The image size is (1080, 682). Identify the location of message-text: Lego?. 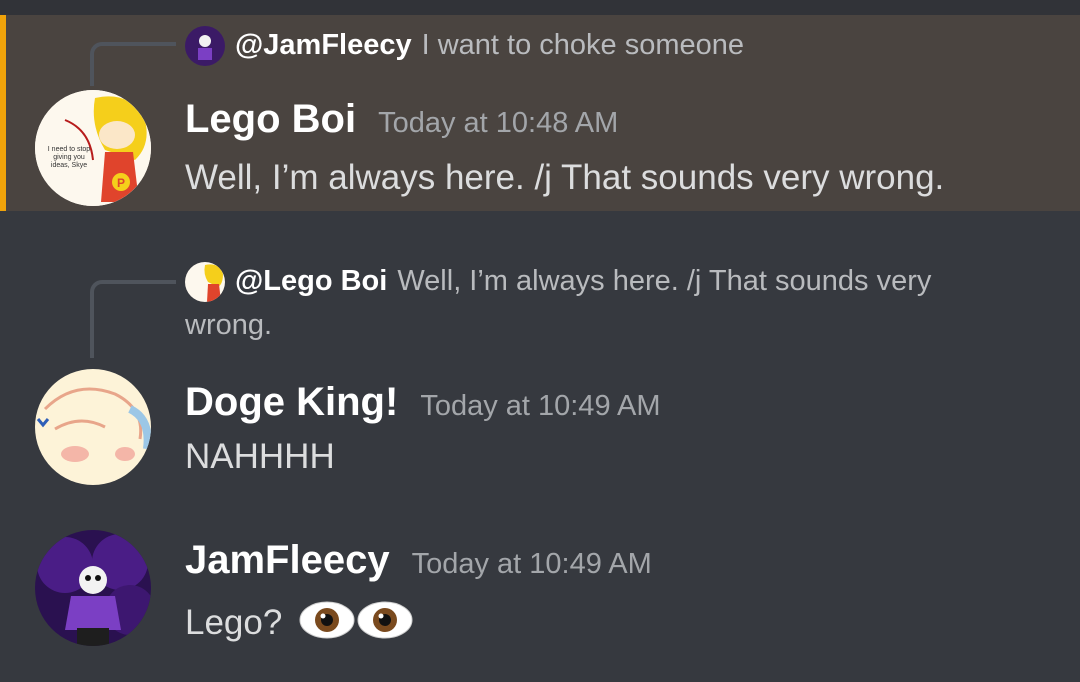
(234, 622).